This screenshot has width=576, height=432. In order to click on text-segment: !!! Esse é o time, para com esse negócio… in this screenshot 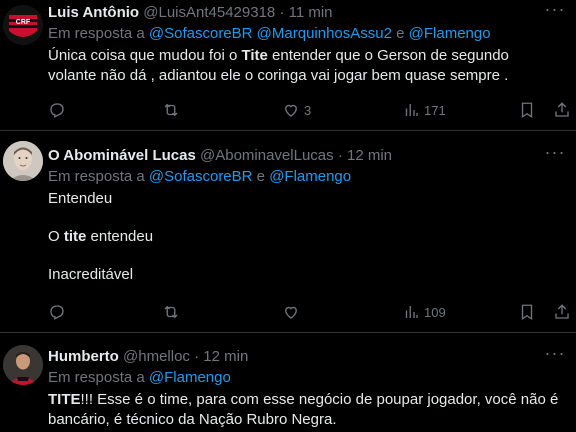, I will do `click(303, 409)`.